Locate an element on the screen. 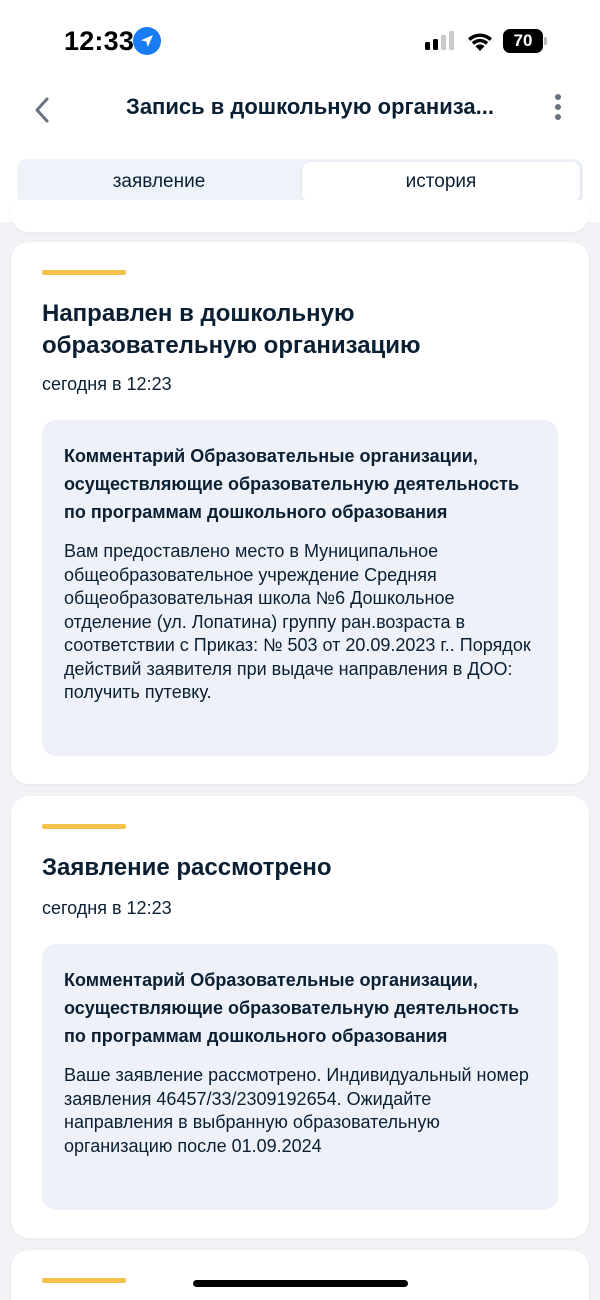  status-bar: 12:33 70 is located at coordinates (300, 40).